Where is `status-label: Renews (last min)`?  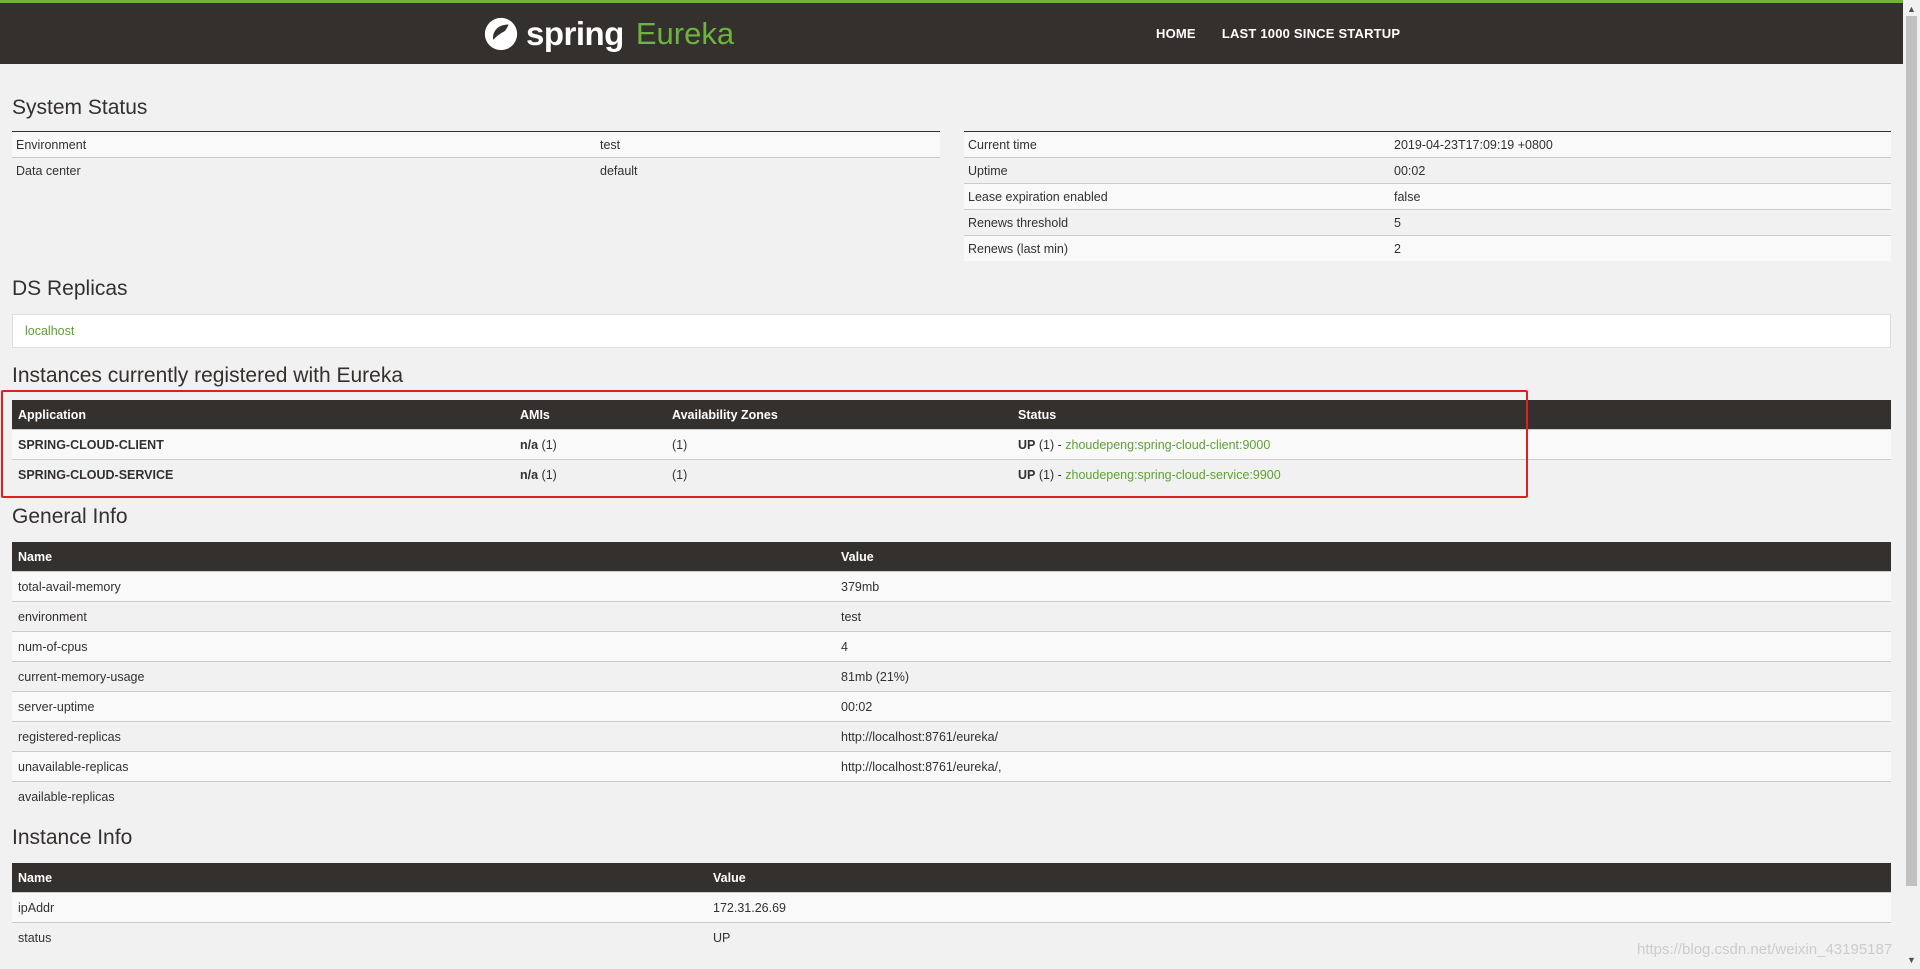 status-label: Renews (last min) is located at coordinates (1177, 248).